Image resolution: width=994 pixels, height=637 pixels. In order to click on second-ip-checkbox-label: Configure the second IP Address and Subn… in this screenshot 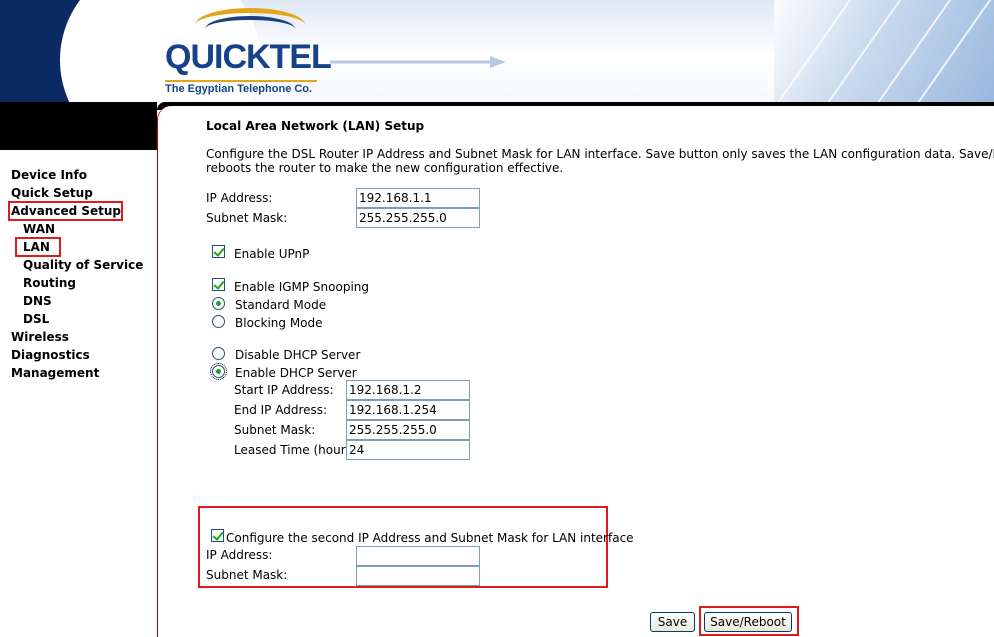, I will do `click(430, 538)`.